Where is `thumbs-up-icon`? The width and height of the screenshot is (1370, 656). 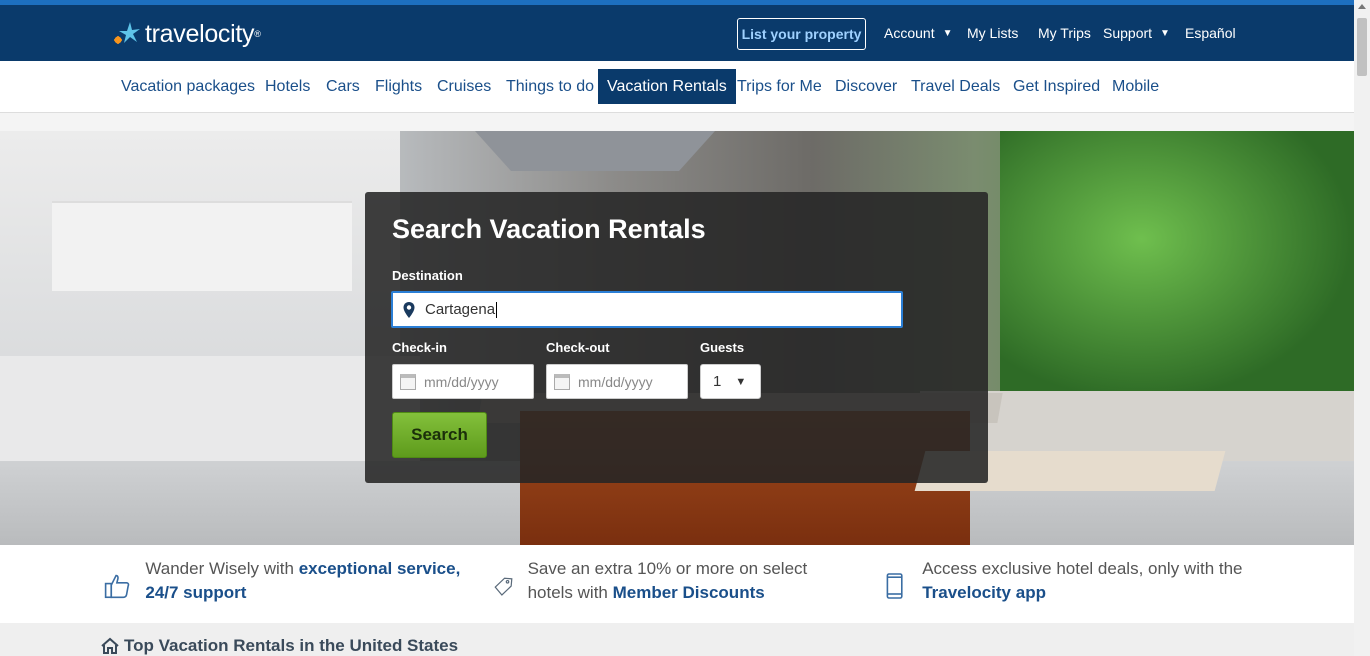 thumbs-up-icon is located at coordinates (117, 586).